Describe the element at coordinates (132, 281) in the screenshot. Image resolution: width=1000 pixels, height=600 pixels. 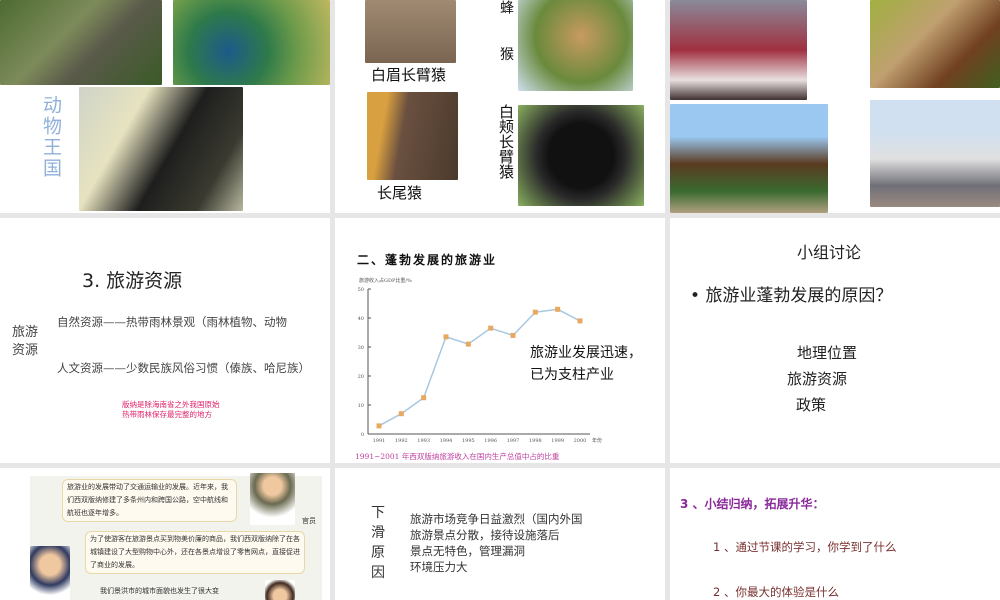
I see `slide-title: 3. 旅游资源` at that location.